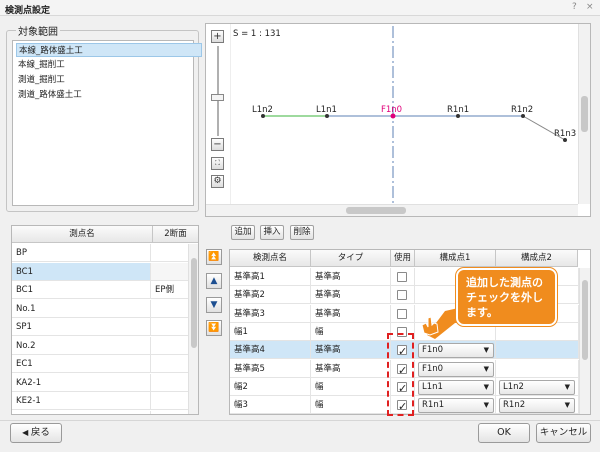  Describe the element at coordinates (537, 406) in the screenshot. I see `point2-select: R1n2 ▼` at that location.